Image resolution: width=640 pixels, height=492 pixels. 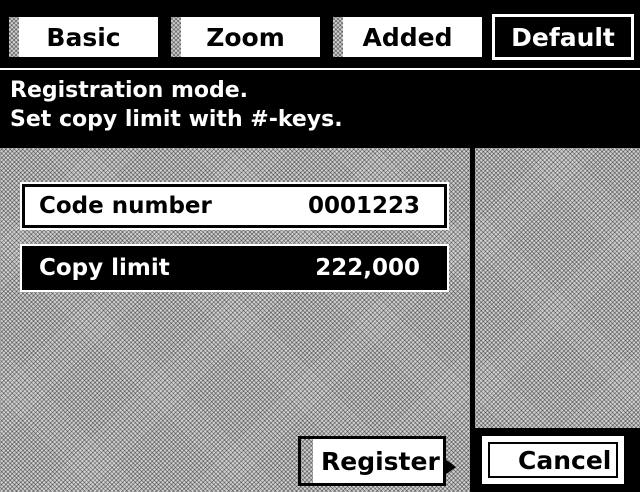 I want to click on copy-limit-label: Copy limit, so click(x=104, y=268).